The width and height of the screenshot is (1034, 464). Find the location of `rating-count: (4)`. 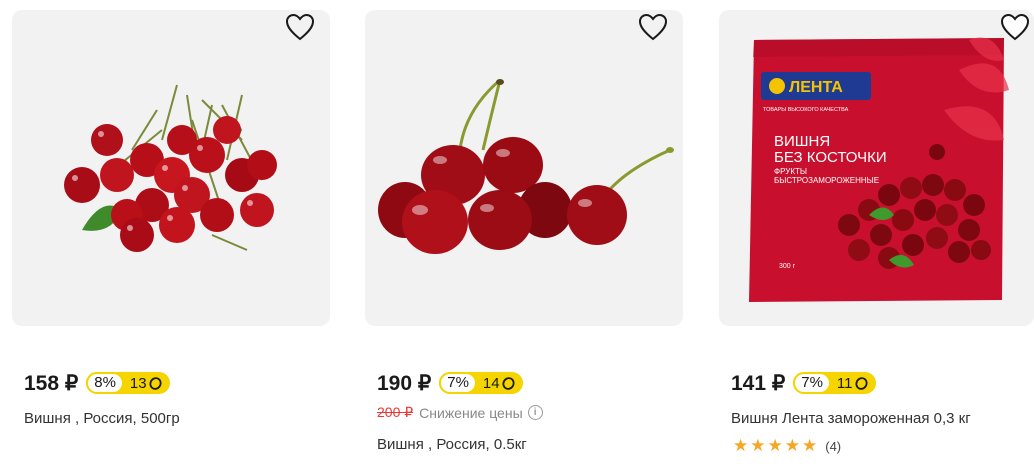

rating-count: (4) is located at coordinates (833, 446).